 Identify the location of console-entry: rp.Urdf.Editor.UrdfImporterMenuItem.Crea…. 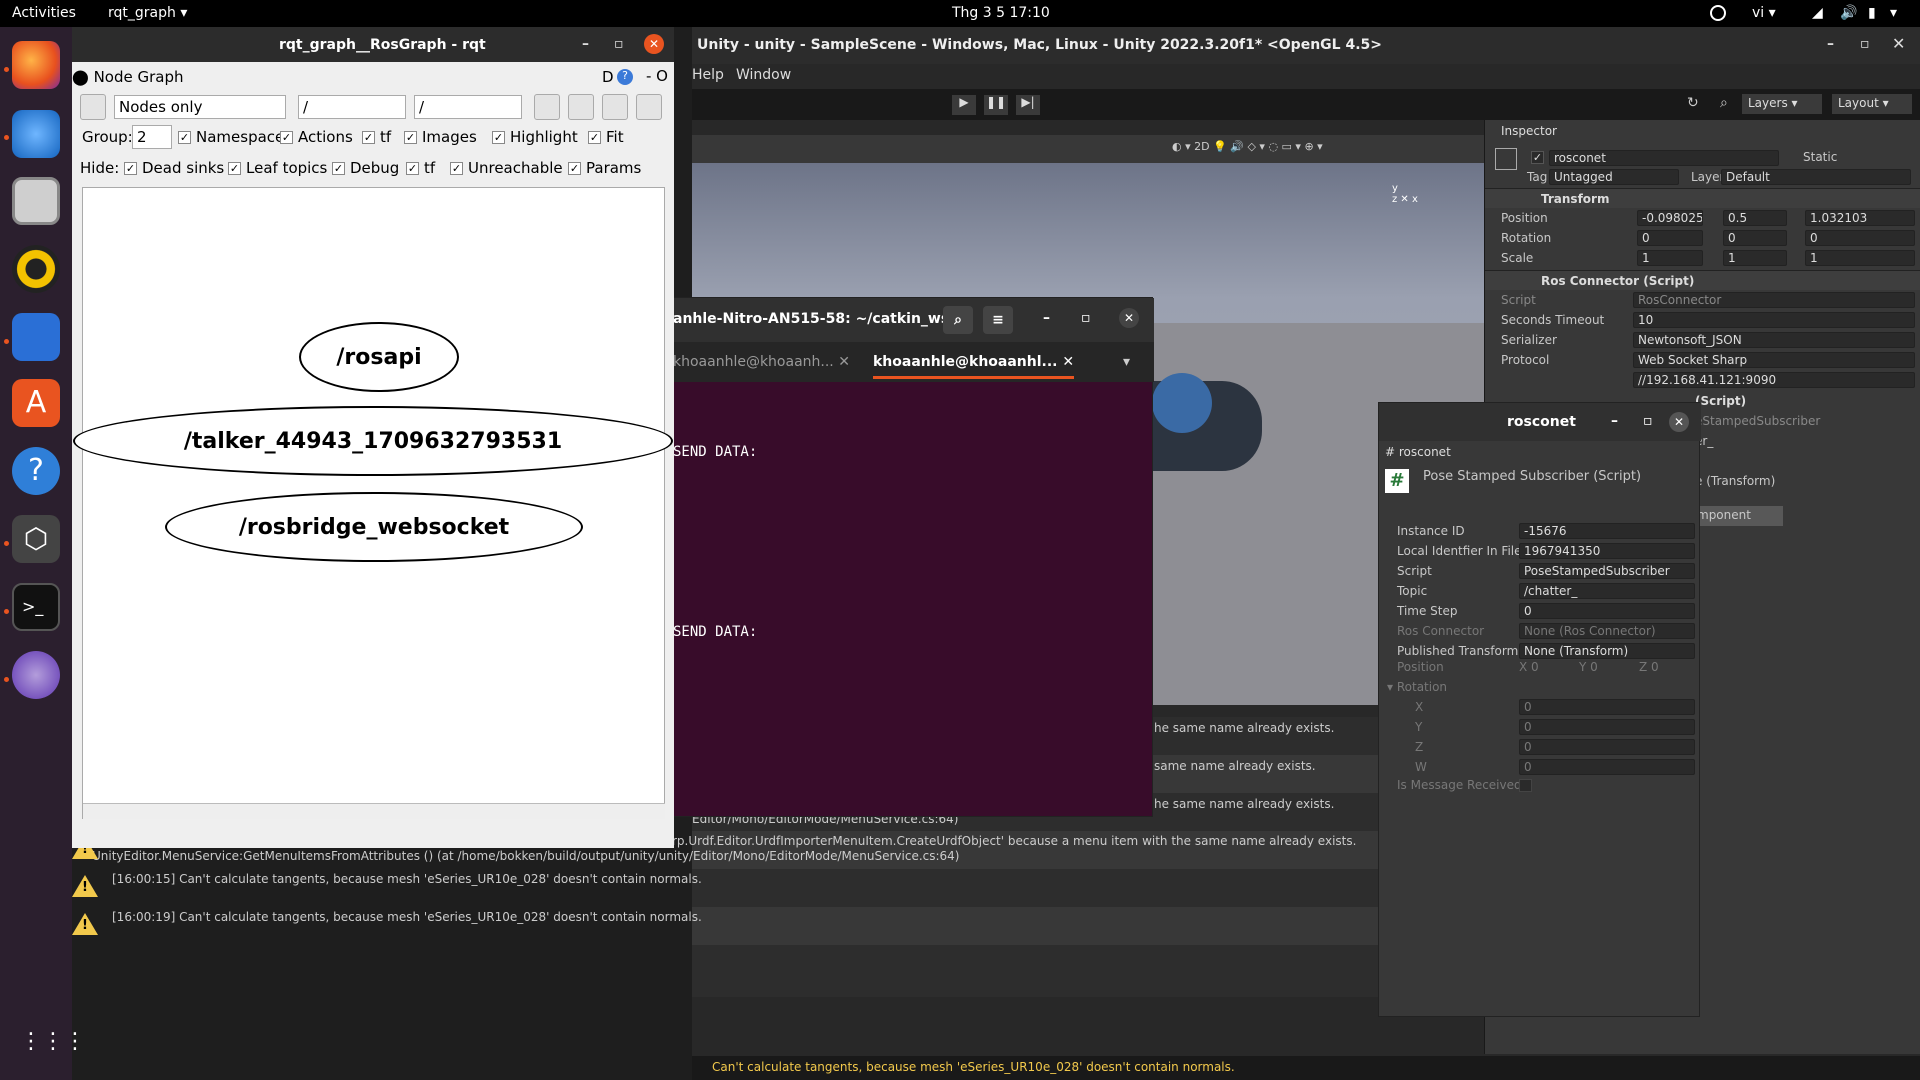
(779, 850).